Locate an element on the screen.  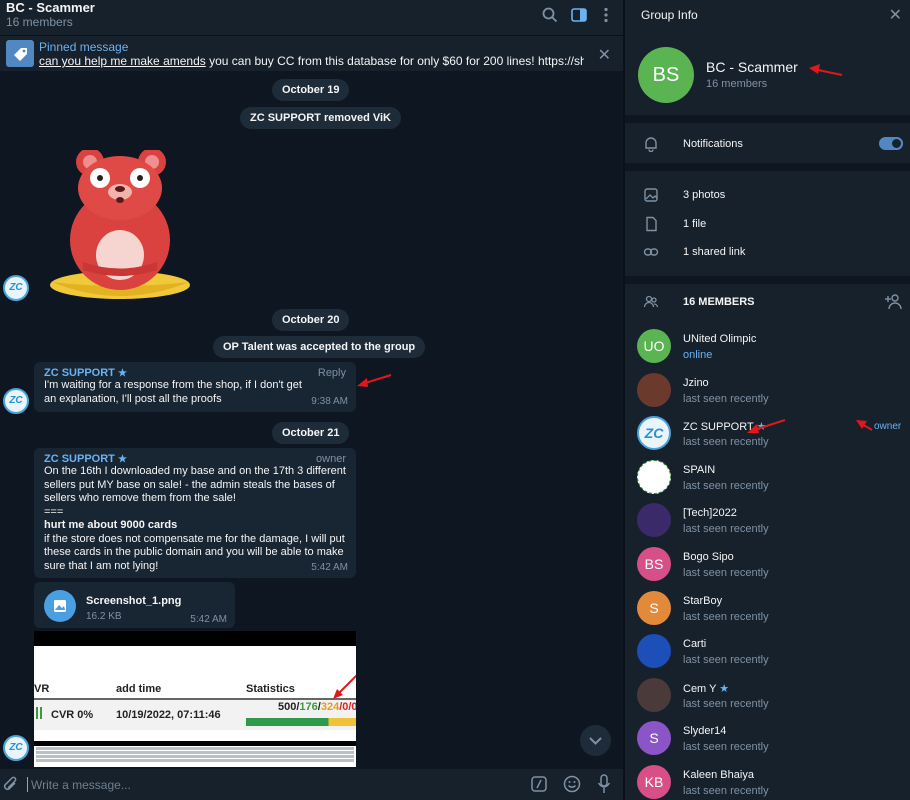
member-avatar: UO is located at coordinates (654, 346).